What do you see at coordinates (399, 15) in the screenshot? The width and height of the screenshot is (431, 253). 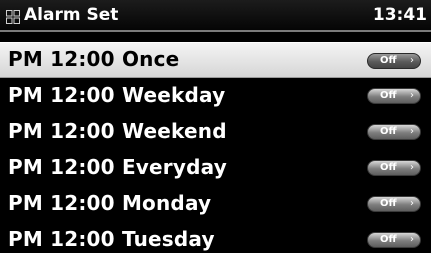 I see `clock-time: 13:41` at bounding box center [399, 15].